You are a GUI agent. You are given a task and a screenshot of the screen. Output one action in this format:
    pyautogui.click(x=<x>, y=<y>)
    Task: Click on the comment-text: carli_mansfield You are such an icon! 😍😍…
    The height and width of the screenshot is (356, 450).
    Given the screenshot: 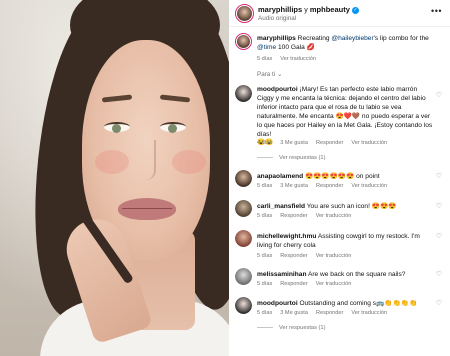 What is the action you would take?
    pyautogui.click(x=327, y=206)
    